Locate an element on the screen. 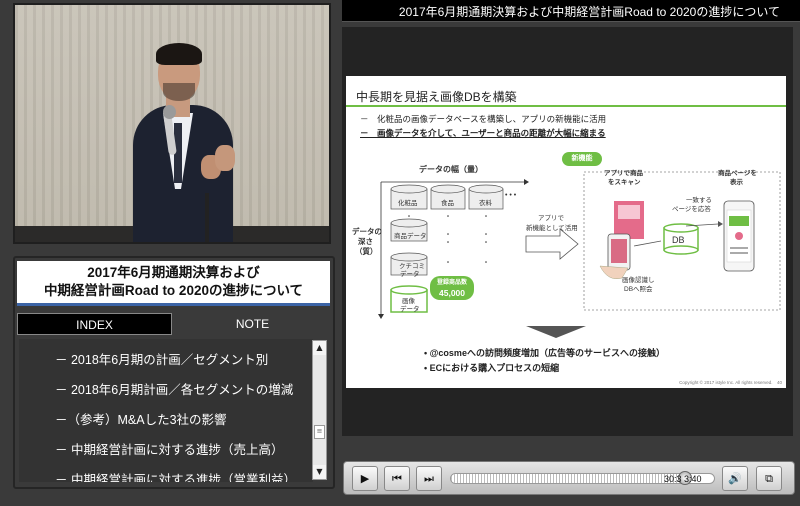 The image size is (800, 506). new-feature-badge: 新機能 is located at coordinates (582, 159).